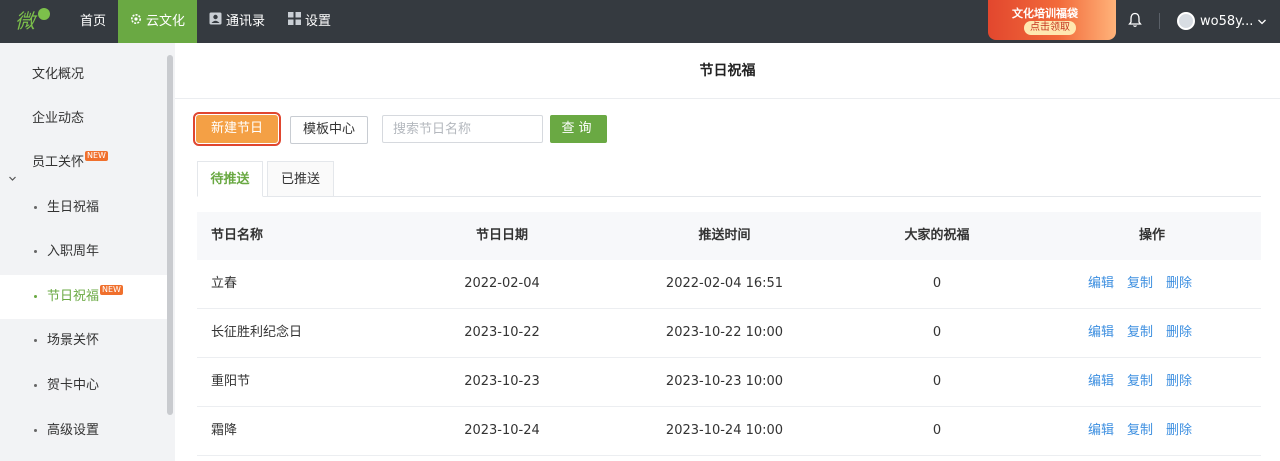  I want to click on app-logo: 微, so click(33, 20).